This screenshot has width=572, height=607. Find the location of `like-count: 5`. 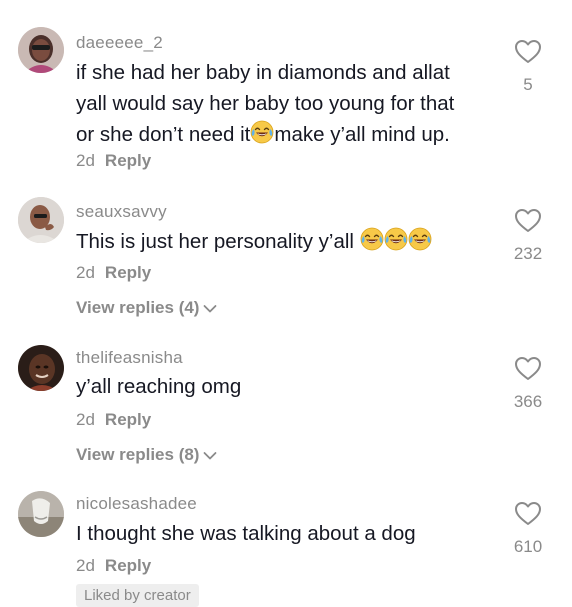

like-count: 5 is located at coordinates (528, 84).